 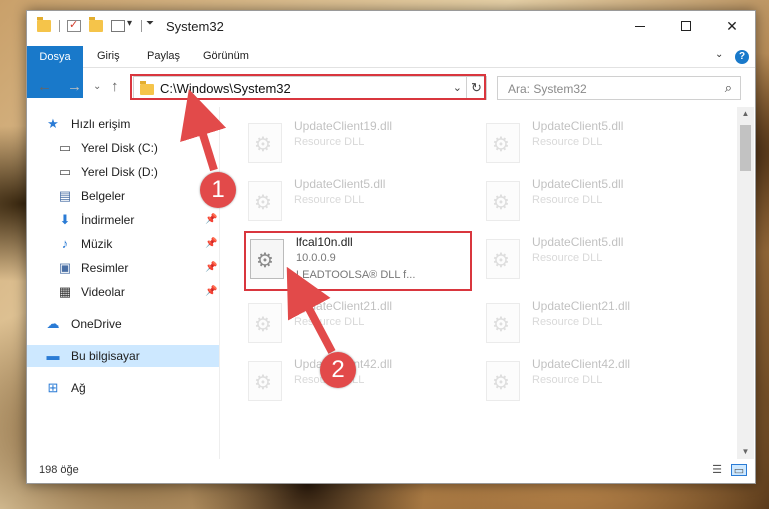 I want to click on address-bar-highlight, so click(x=308, y=87).